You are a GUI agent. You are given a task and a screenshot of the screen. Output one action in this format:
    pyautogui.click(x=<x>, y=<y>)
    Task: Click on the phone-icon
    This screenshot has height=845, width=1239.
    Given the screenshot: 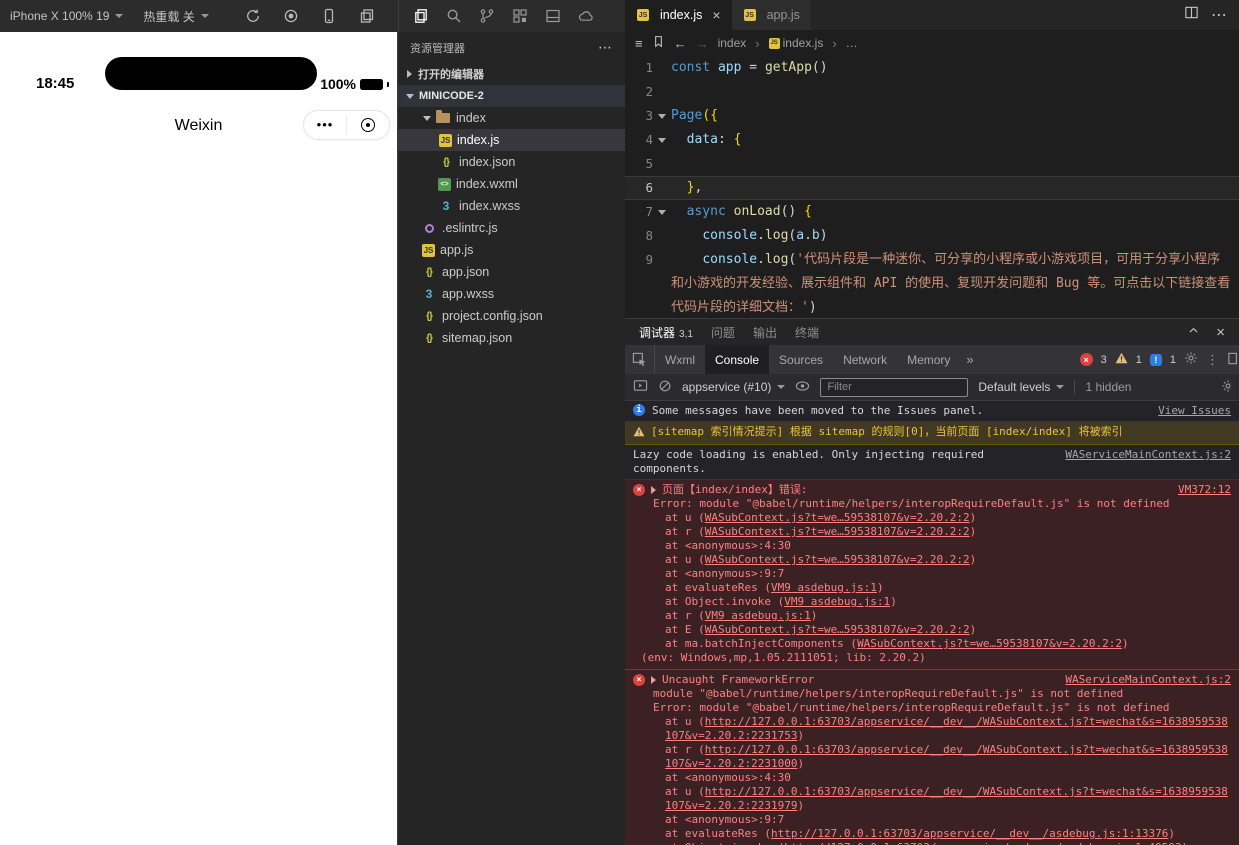 What is the action you would take?
    pyautogui.click(x=329, y=16)
    